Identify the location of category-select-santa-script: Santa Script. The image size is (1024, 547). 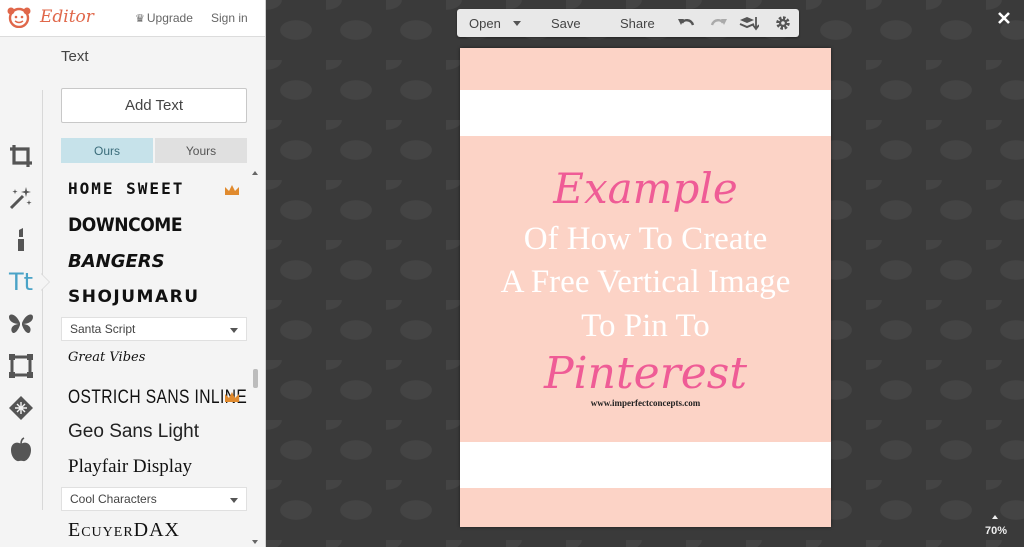
(154, 329).